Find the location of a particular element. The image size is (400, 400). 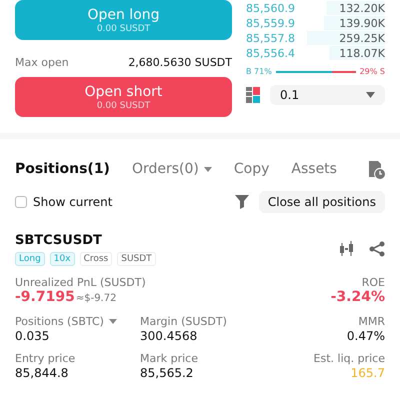

bid-price: 85,556.4 is located at coordinates (270, 53).